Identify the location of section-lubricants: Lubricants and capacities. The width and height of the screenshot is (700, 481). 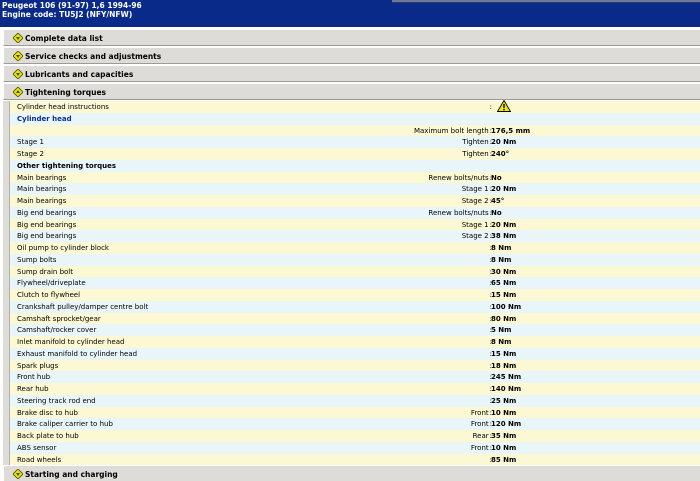
(351, 73).